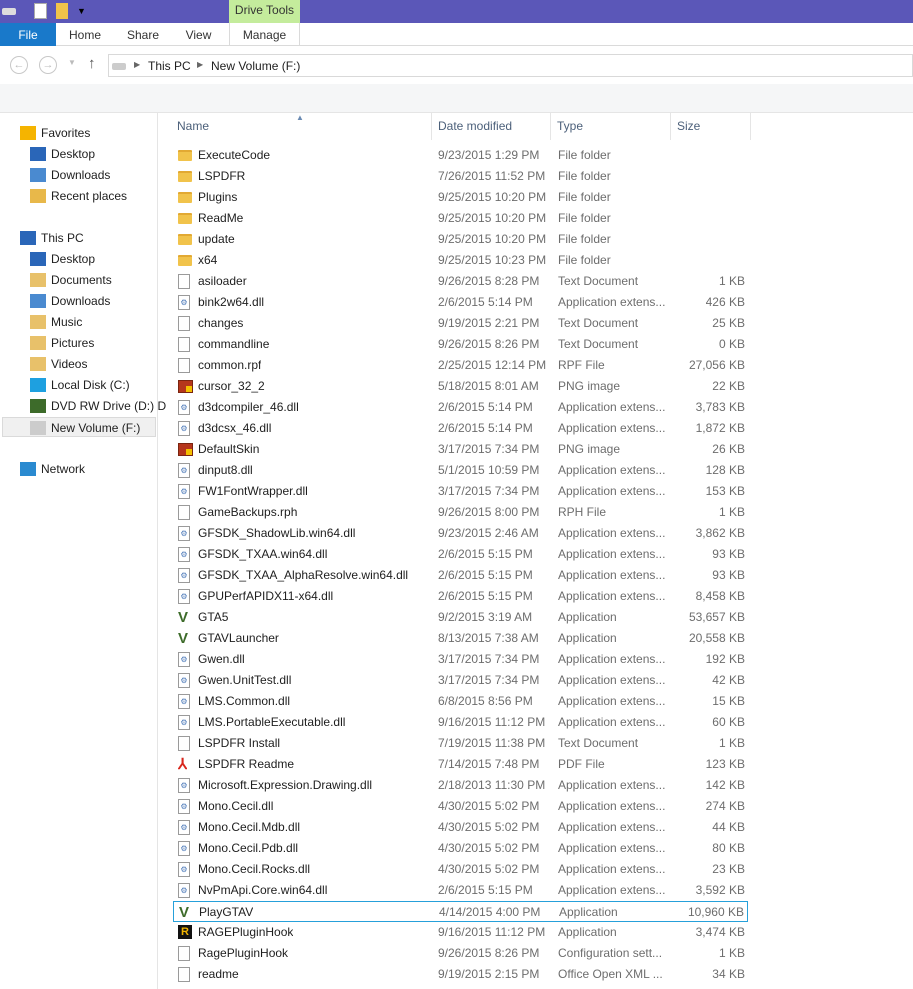 This screenshot has width=913, height=989. I want to click on recent-locations-icon: ▼, so click(72, 62).